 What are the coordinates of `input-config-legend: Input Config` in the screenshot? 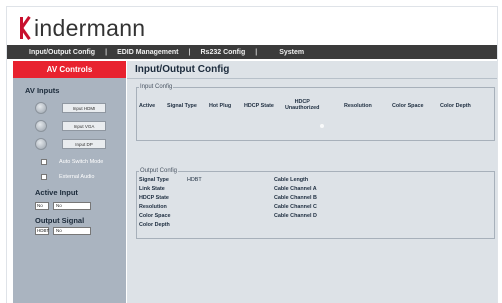 It's located at (156, 87).